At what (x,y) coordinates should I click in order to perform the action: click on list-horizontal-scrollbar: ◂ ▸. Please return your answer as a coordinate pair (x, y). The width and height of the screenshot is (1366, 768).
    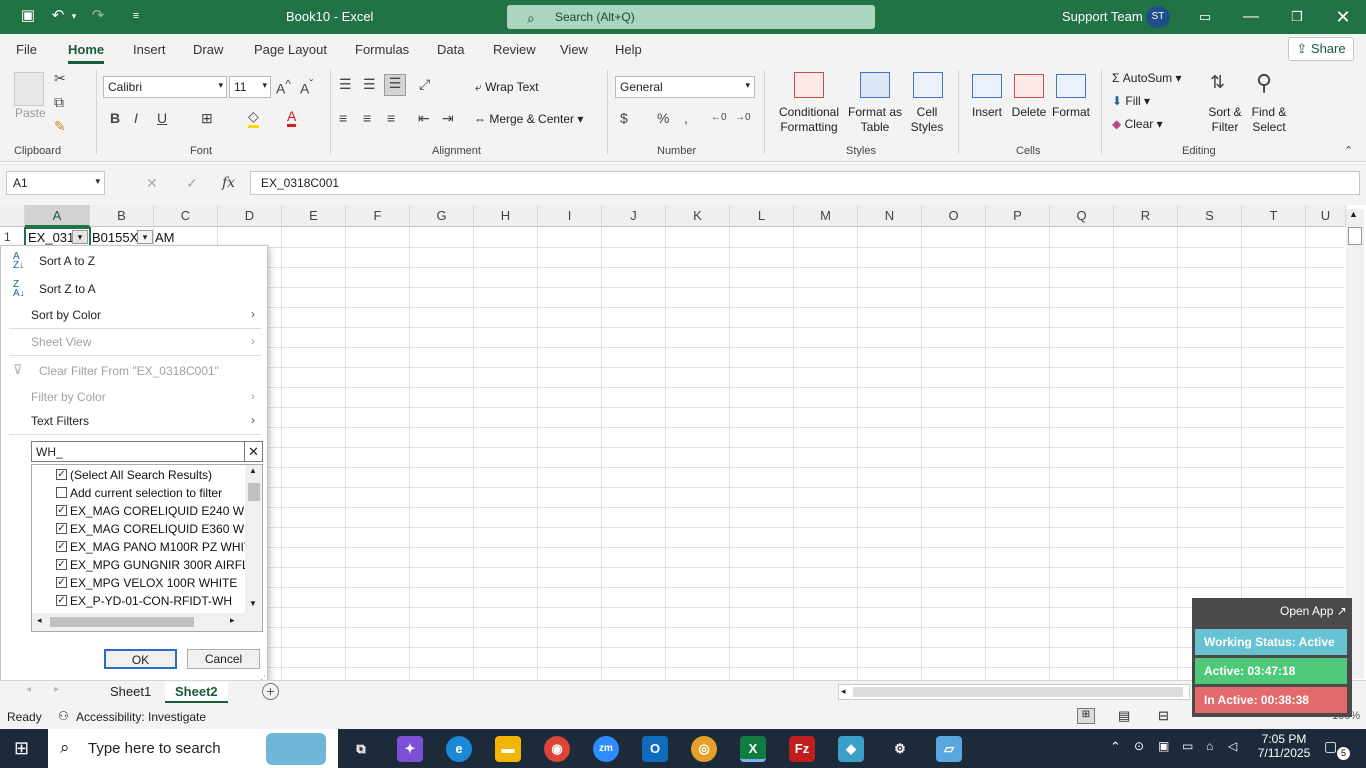
    Looking at the image, I should click on (147, 622).